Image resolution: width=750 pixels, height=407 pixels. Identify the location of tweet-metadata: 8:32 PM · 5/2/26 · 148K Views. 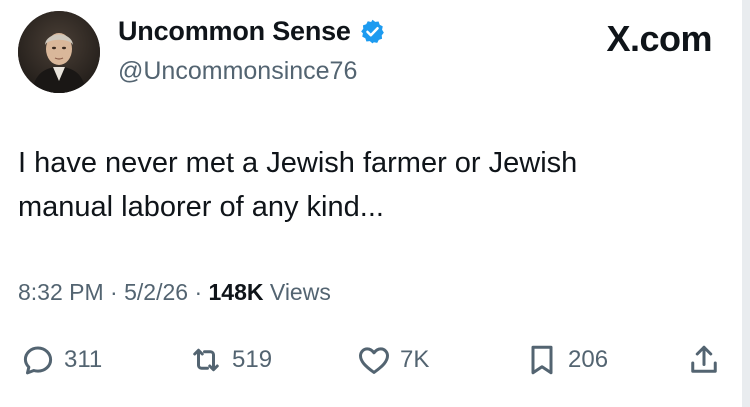
(174, 292).